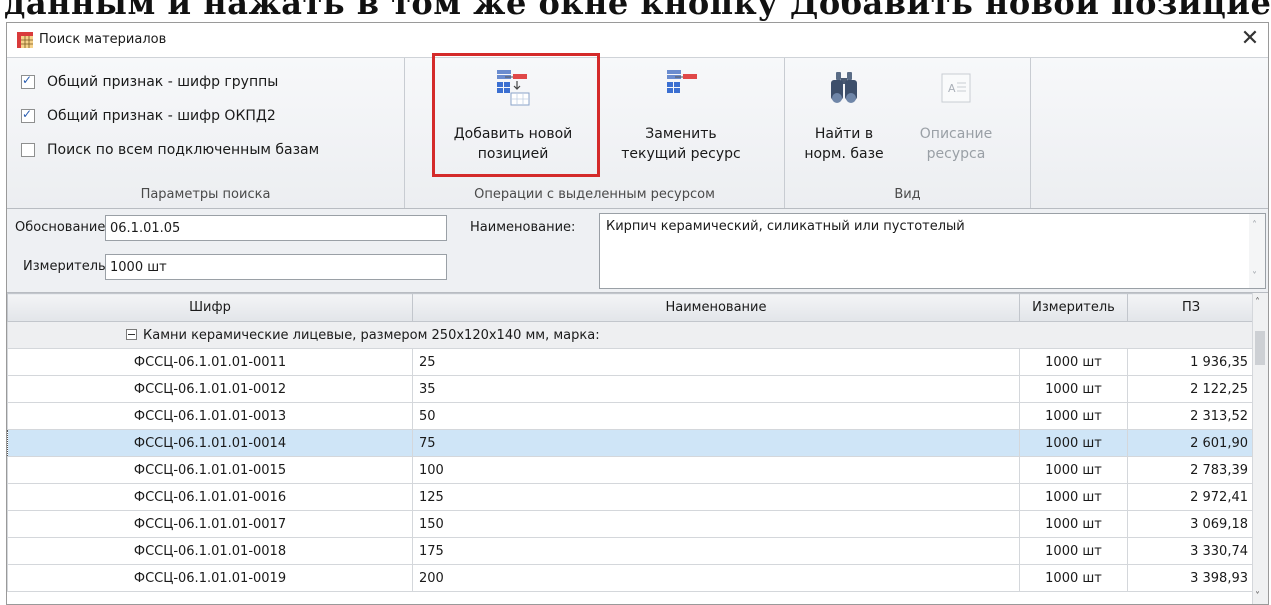  What do you see at coordinates (716, 307) in the screenshot?
I see `column-name: Наименование` at bounding box center [716, 307].